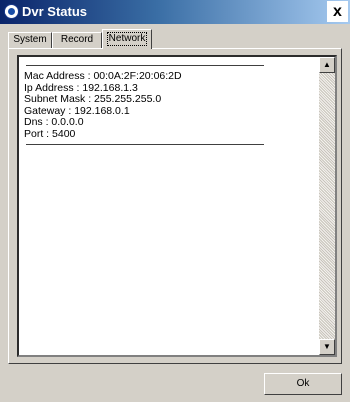  Describe the element at coordinates (337, 11) in the screenshot. I see `close-button: x` at that location.